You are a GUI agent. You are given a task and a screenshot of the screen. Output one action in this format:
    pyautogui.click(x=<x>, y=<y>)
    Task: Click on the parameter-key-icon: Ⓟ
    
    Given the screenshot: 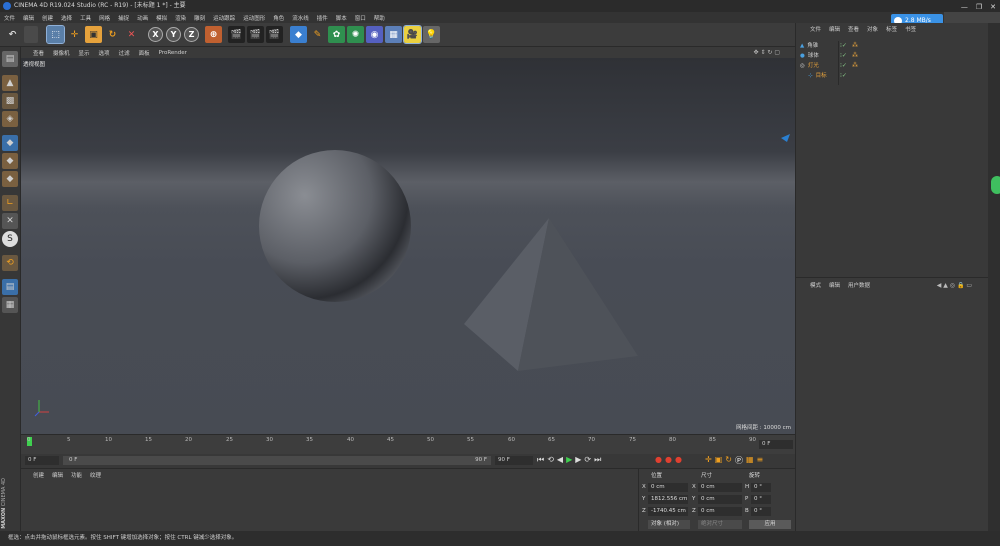 What is the action you would take?
    pyautogui.click(x=739, y=460)
    